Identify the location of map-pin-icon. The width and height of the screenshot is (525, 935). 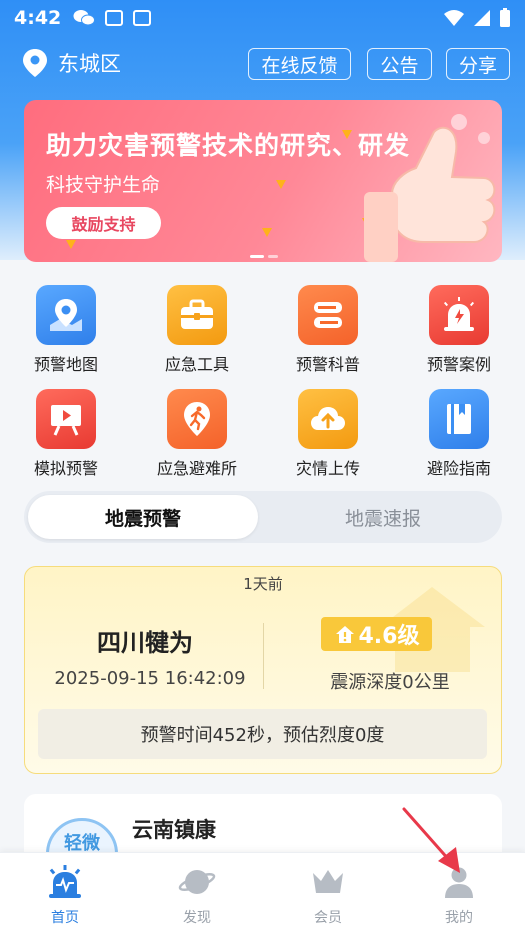
(66, 315).